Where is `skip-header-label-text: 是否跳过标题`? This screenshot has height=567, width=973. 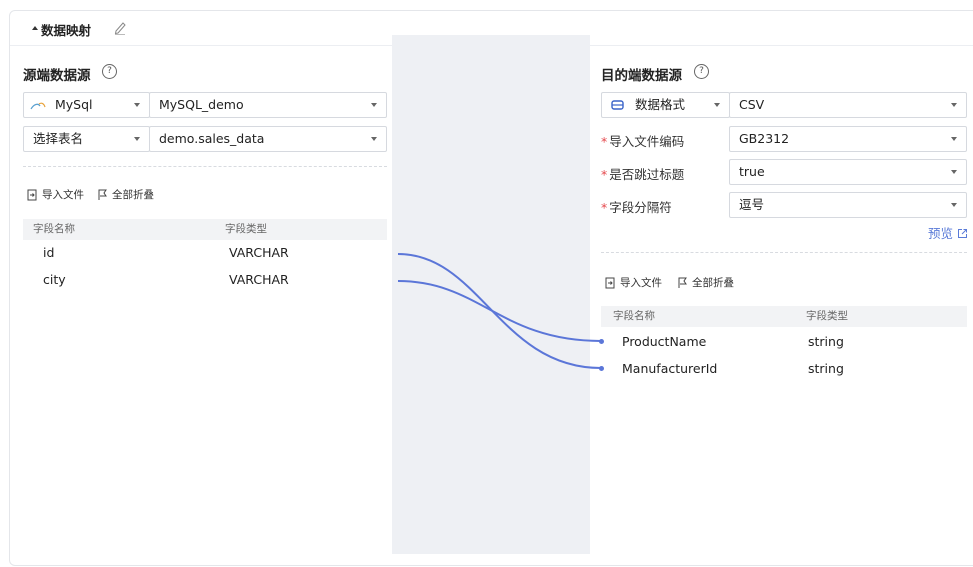
skip-header-label-text: 是否跳过标题 is located at coordinates (647, 174).